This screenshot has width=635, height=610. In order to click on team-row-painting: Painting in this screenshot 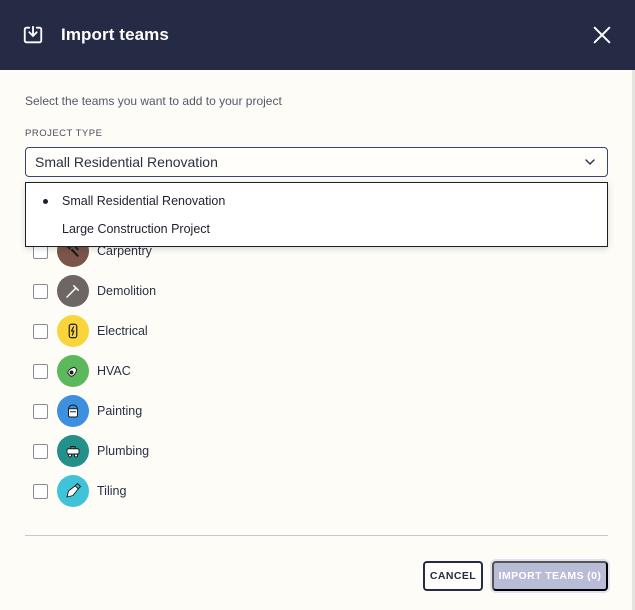, I will do `click(233, 411)`.